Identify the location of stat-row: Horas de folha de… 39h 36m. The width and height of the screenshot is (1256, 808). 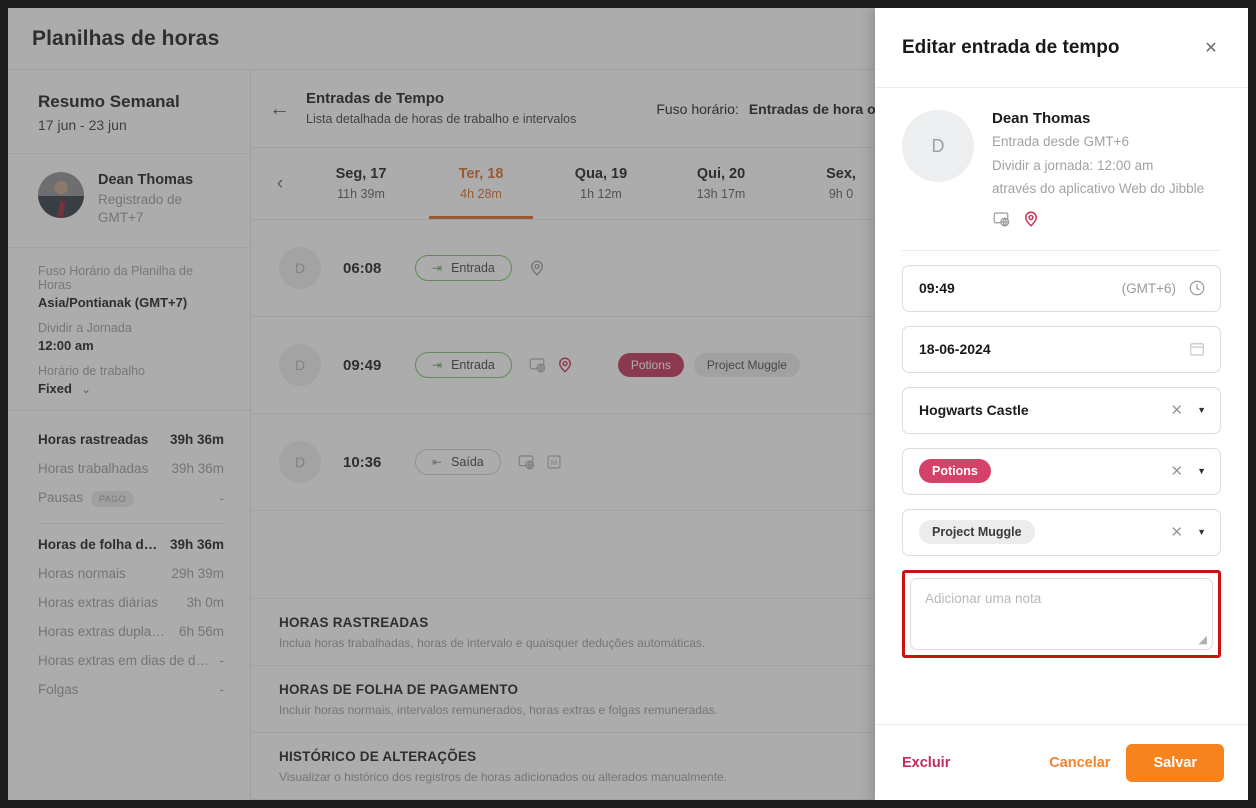
(131, 544).